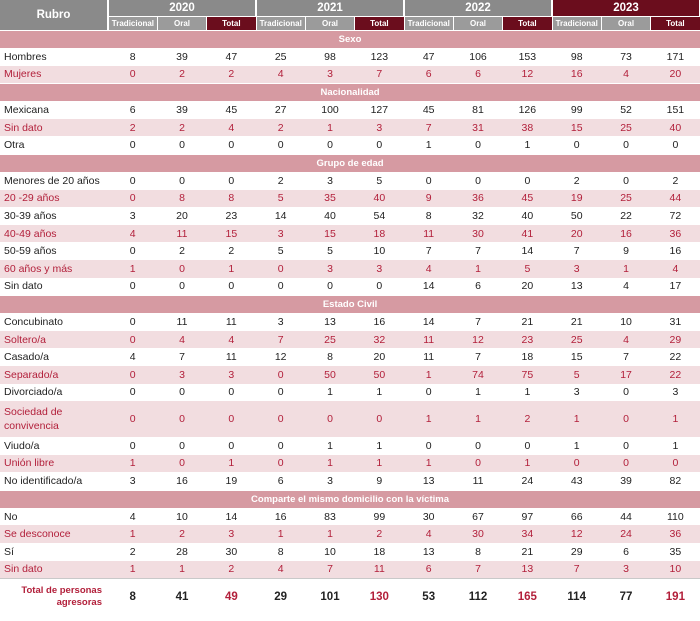 This screenshot has height=621, width=700. I want to click on section-title: Nacionalidad, so click(350, 92).